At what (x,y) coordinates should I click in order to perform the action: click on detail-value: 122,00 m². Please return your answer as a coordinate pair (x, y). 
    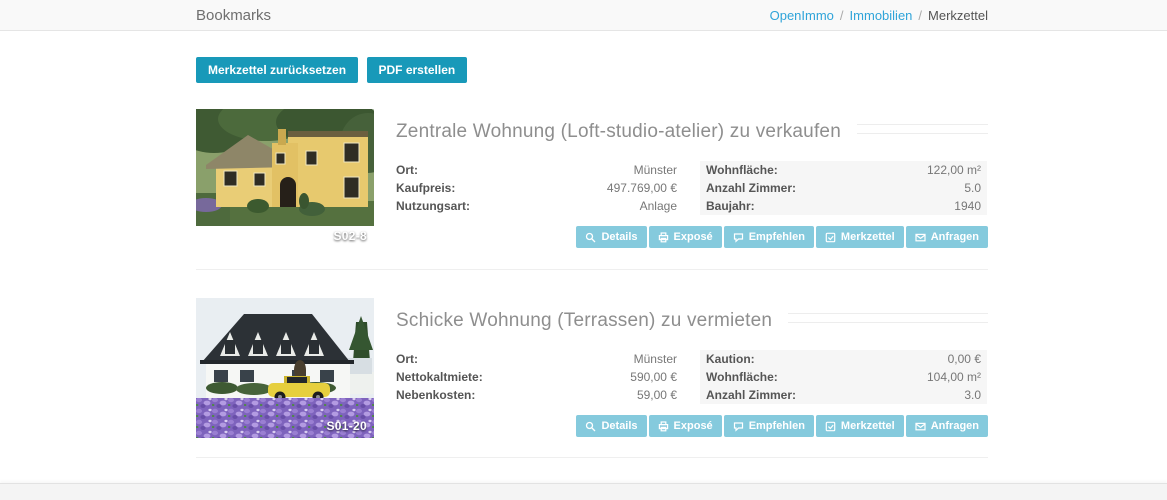
    Looking at the image, I should click on (953, 170).